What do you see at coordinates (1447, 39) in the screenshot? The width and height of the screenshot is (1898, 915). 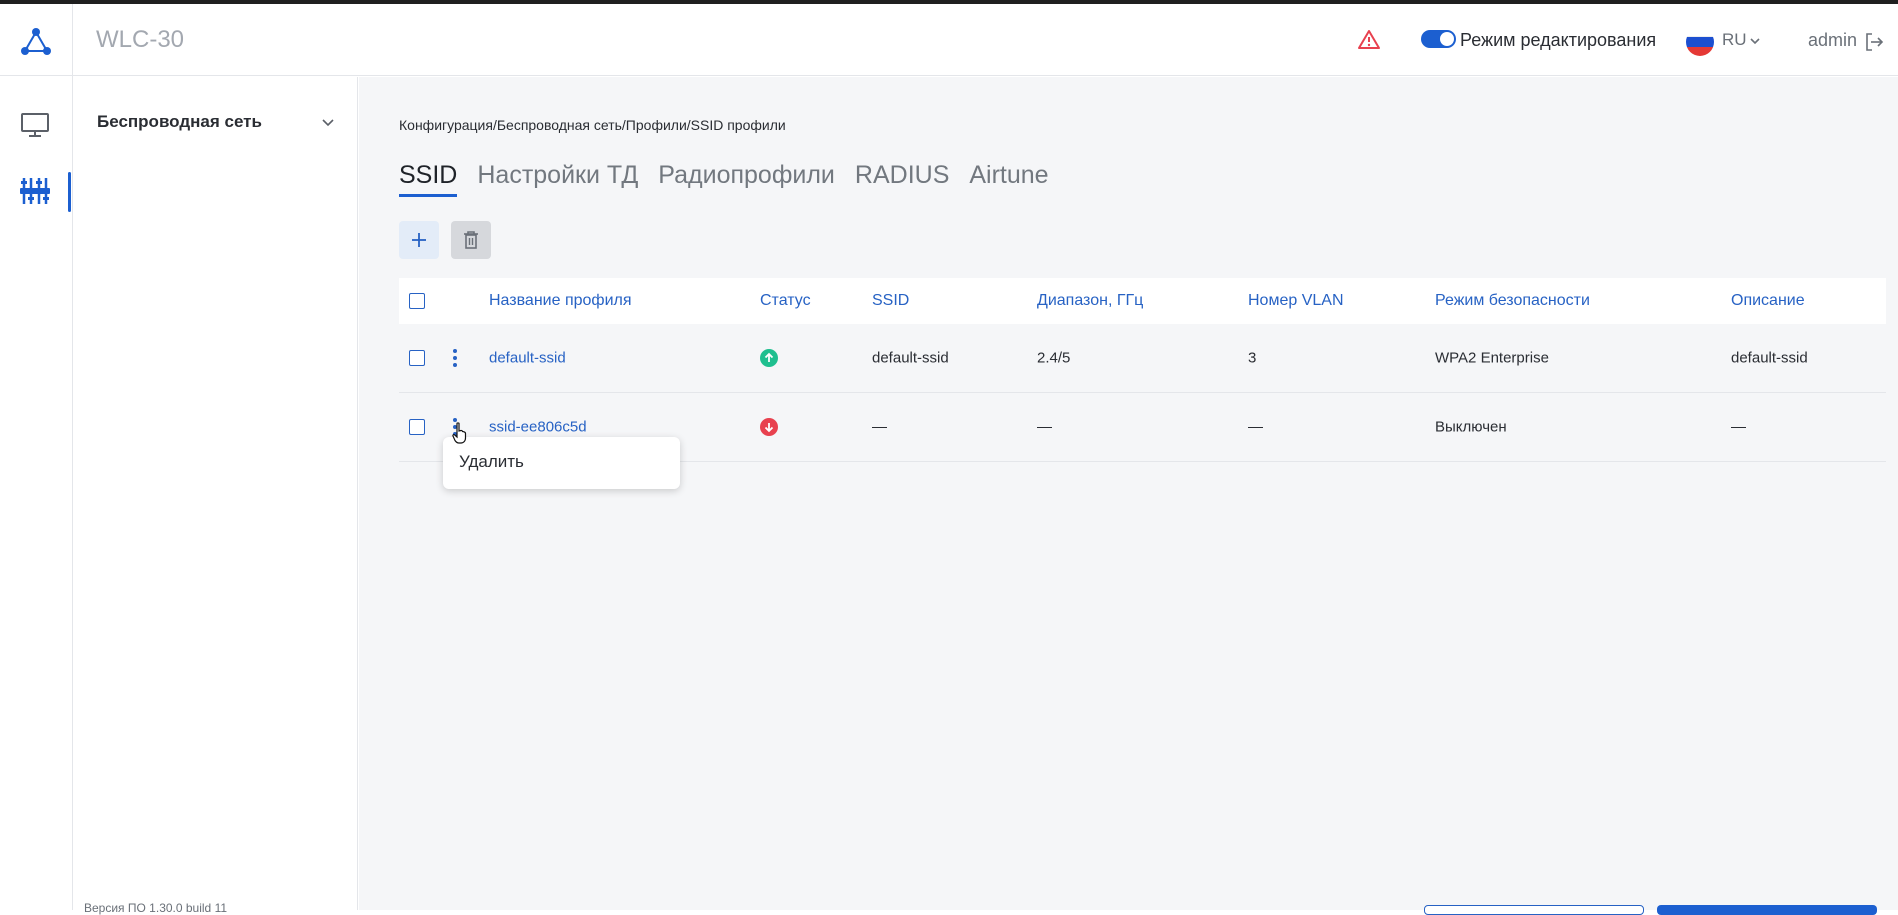 I see `toggle-knob` at bounding box center [1447, 39].